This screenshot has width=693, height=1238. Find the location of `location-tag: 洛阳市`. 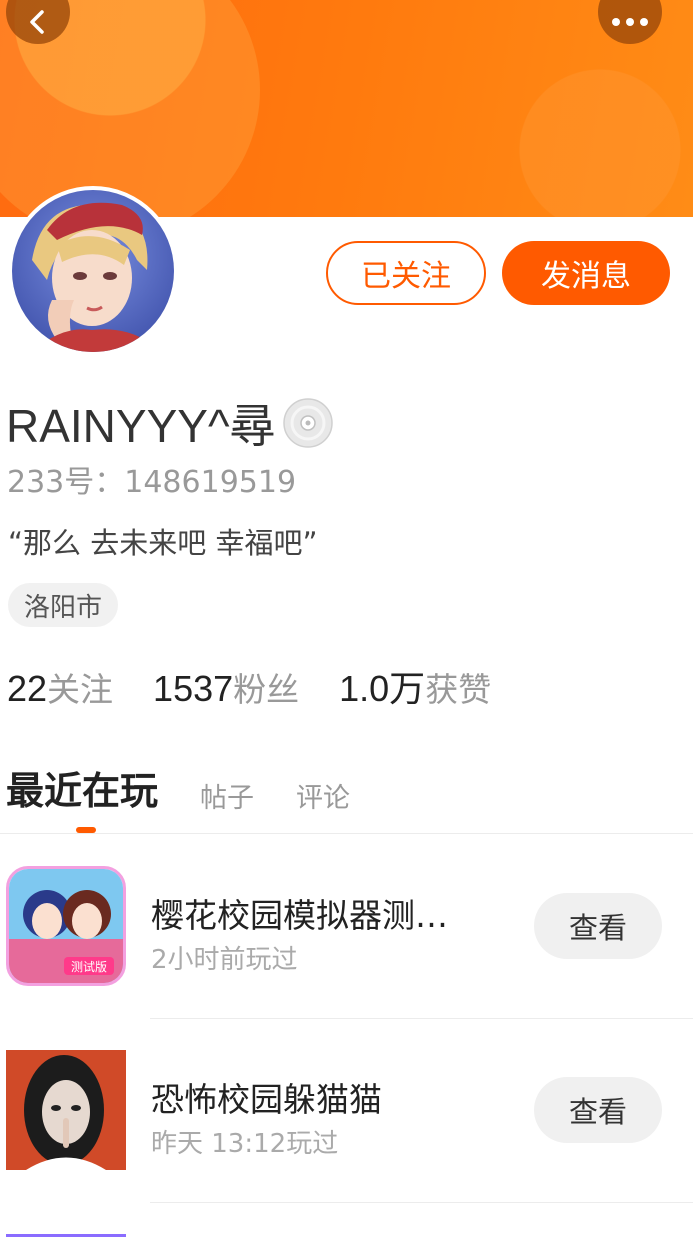

location-tag: 洛阳市 is located at coordinates (63, 605).